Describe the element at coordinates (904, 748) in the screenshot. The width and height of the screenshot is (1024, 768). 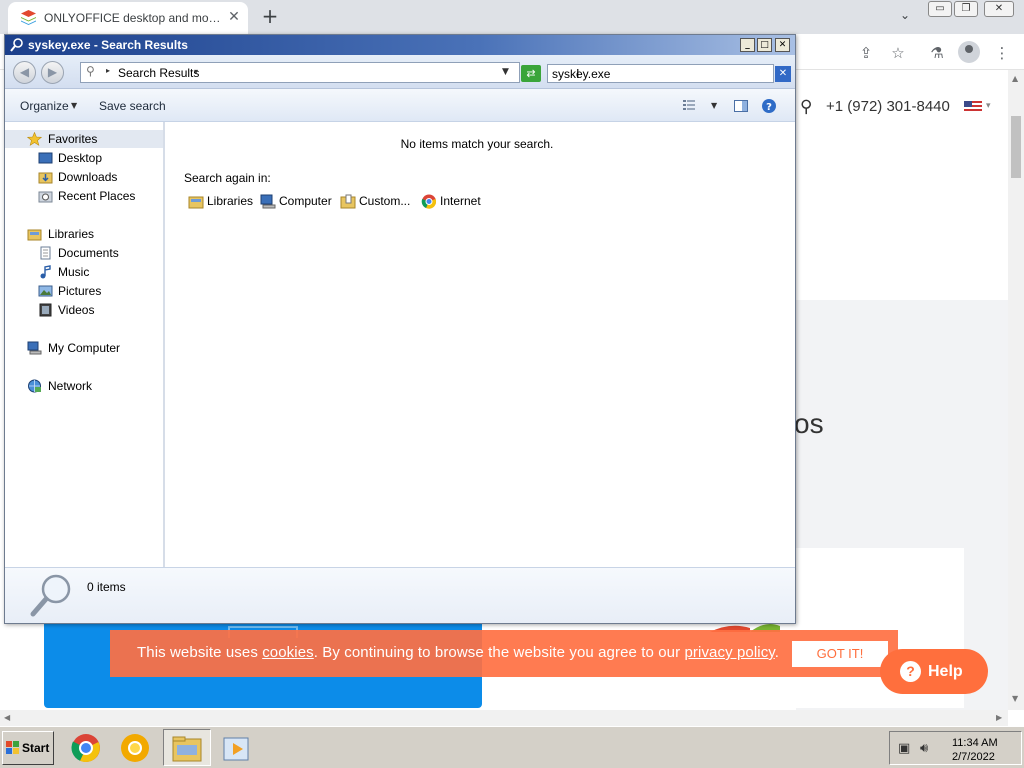
I see `network-tray-icon: ▣` at that location.